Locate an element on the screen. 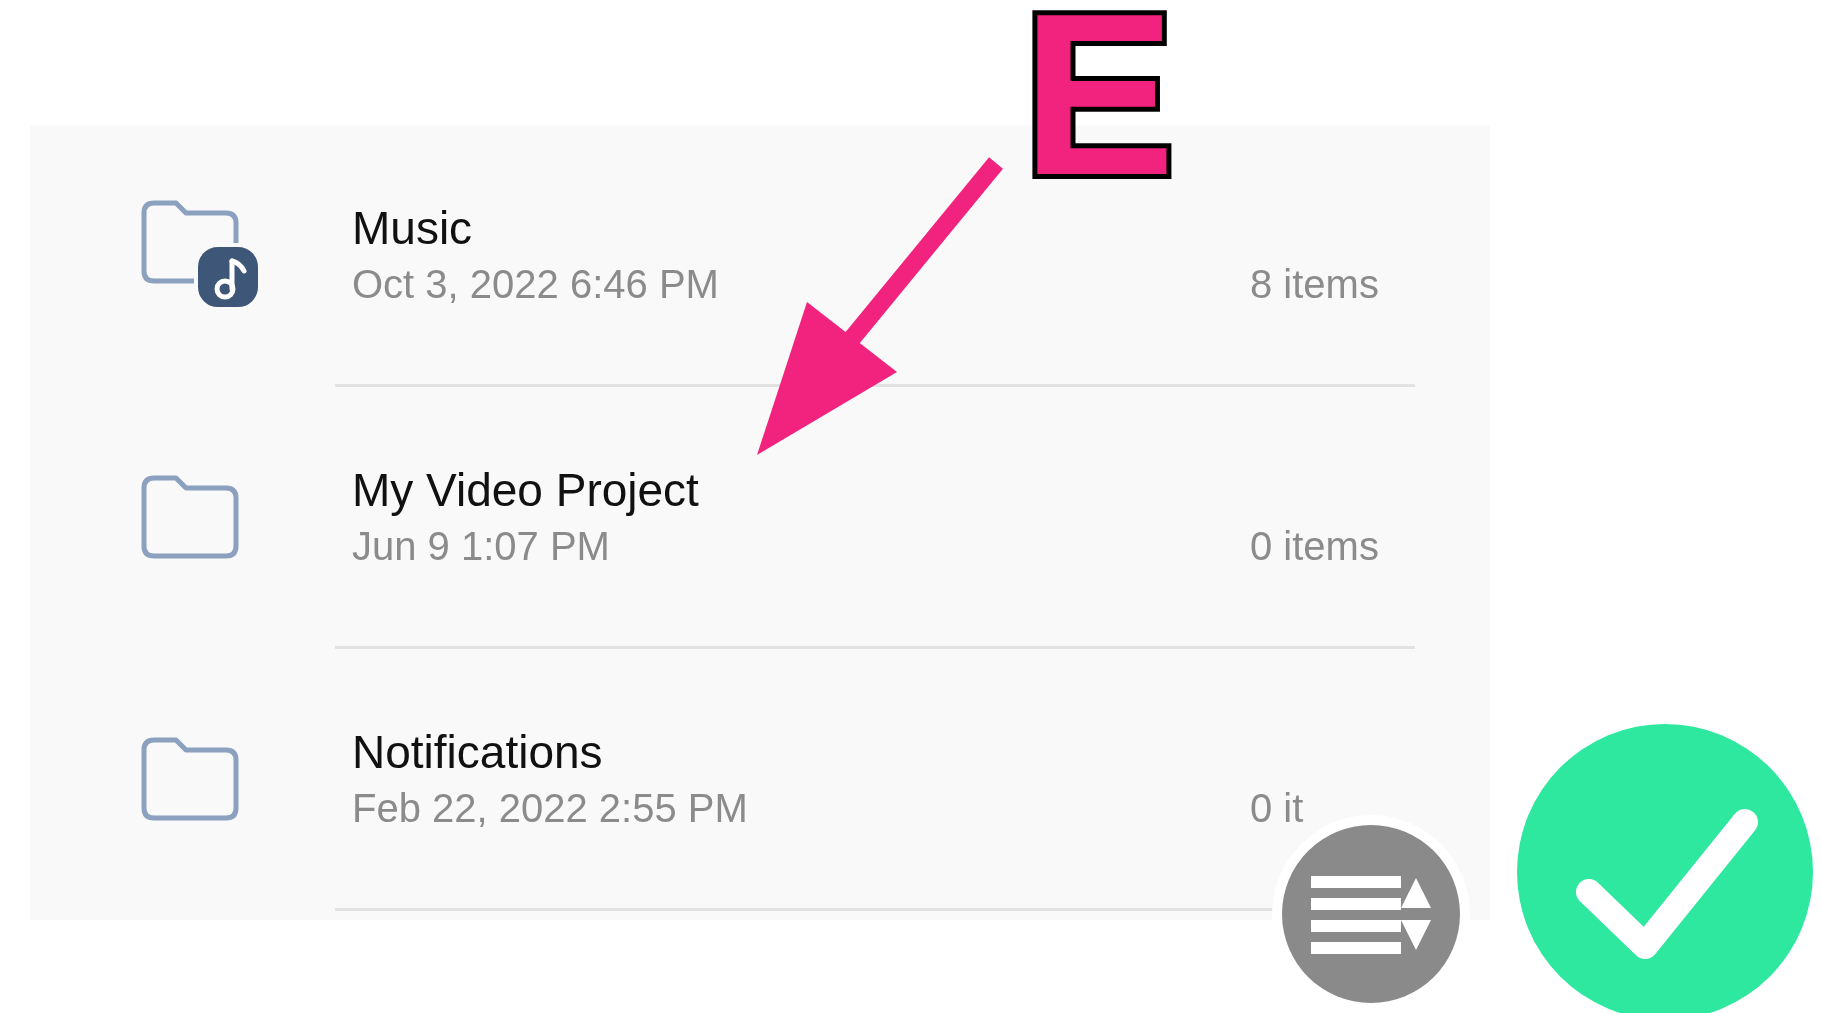 This screenshot has width=1821, height=1013. folder-date: Feb 22, 2022 2:55 PM is located at coordinates (550, 809).